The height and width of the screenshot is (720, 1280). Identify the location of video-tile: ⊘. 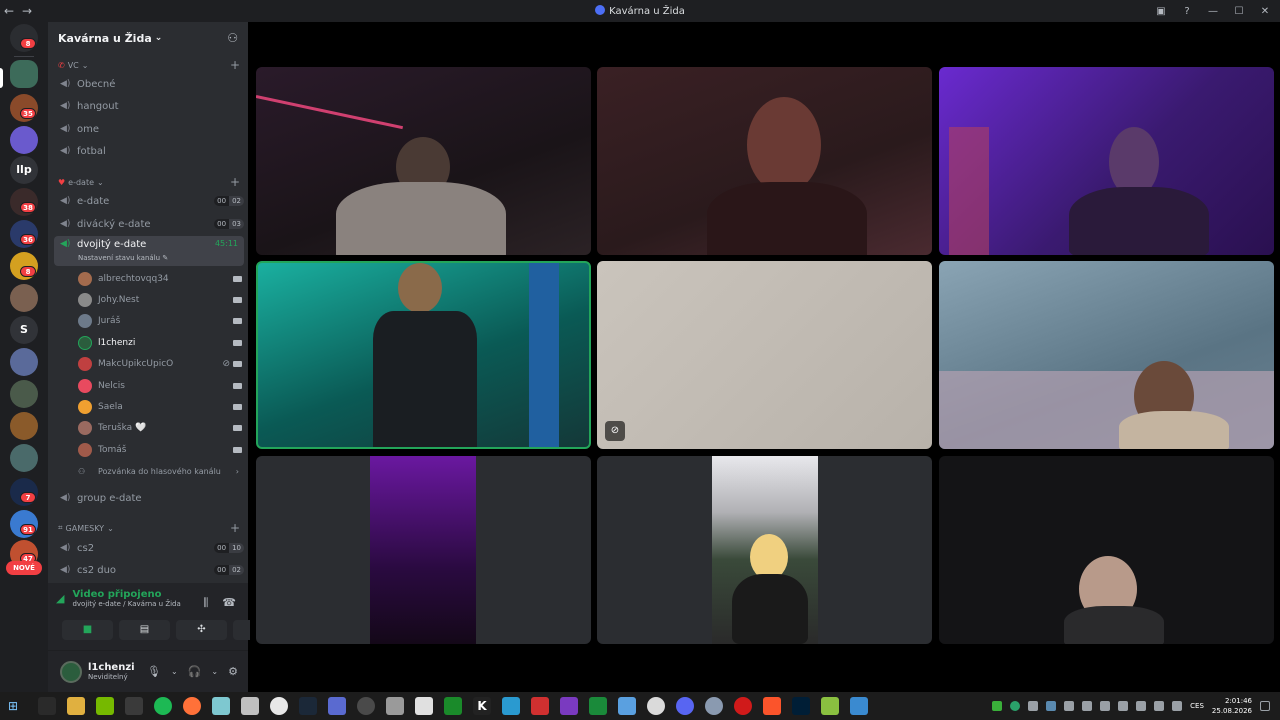
(764, 355).